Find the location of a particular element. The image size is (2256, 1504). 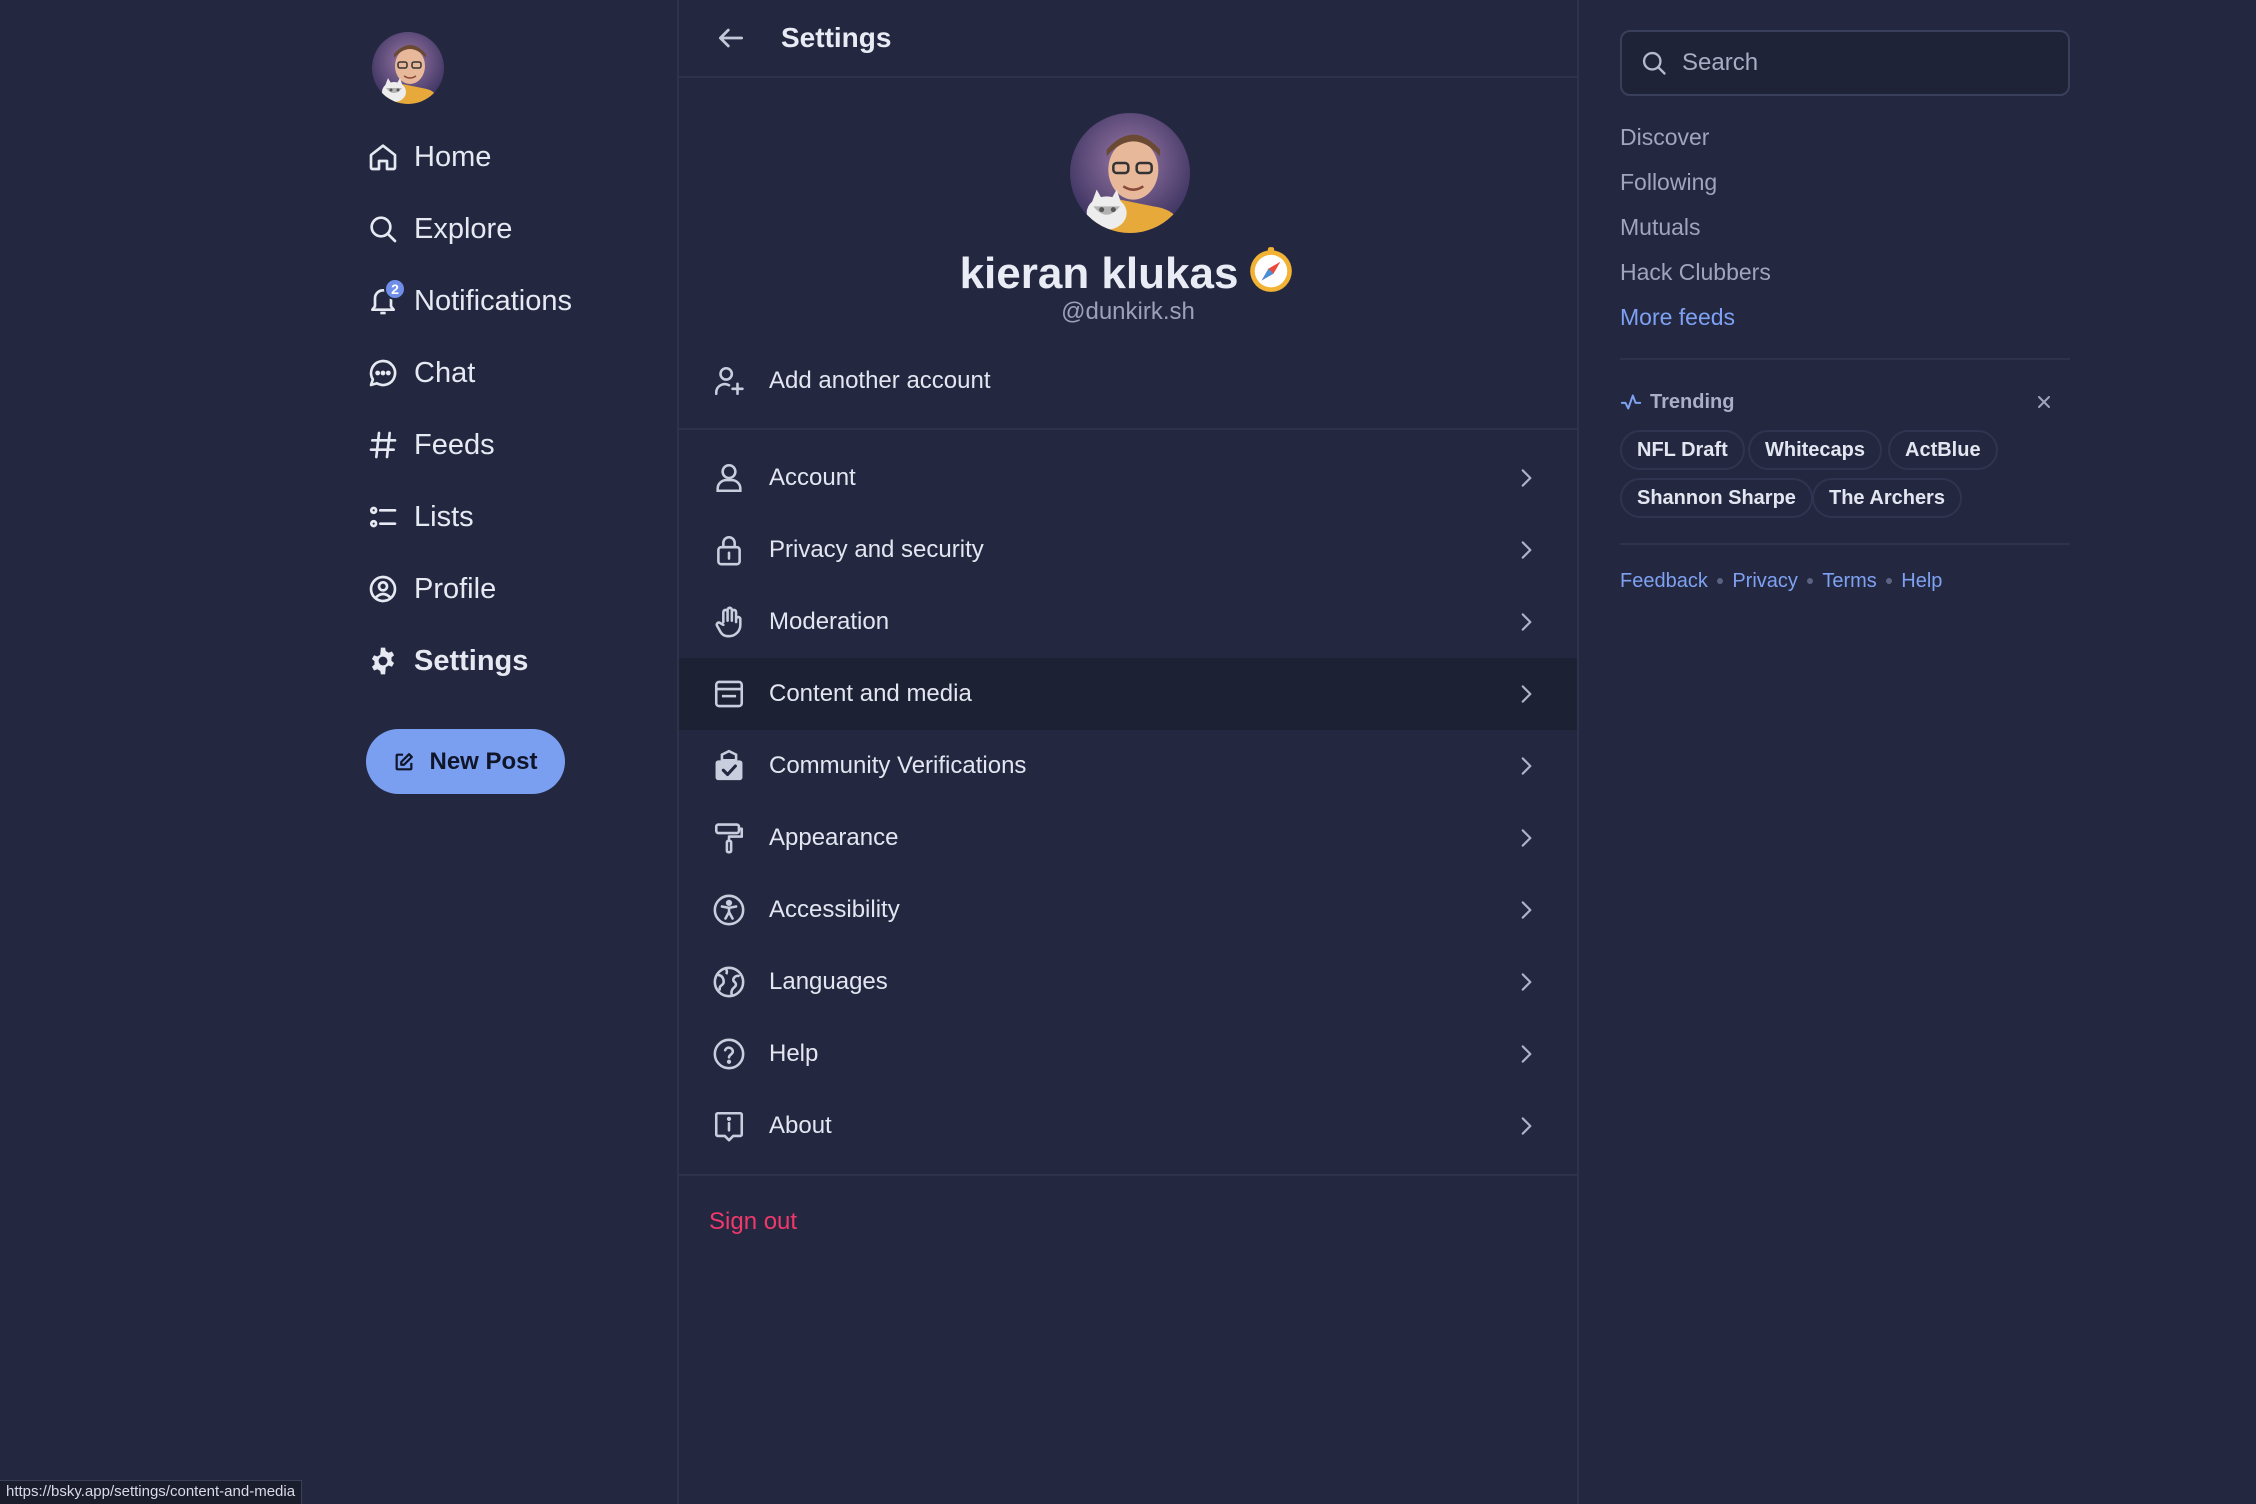

paint-roller-icon is located at coordinates (729, 838).